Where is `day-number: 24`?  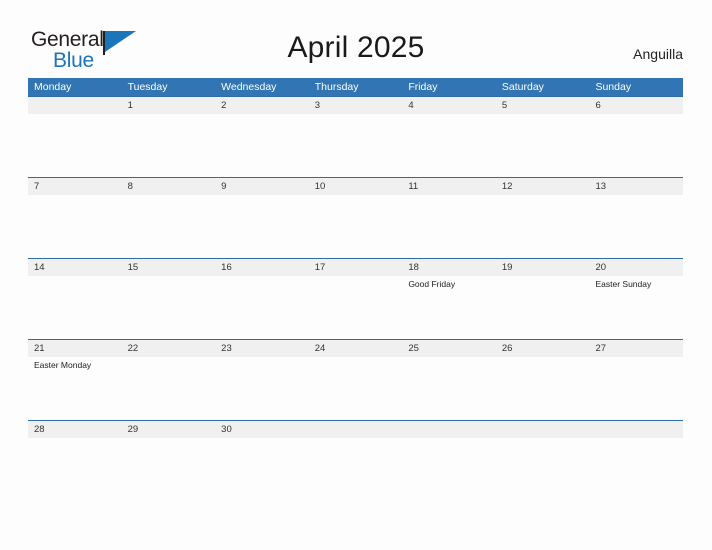 day-number: 24 is located at coordinates (320, 348).